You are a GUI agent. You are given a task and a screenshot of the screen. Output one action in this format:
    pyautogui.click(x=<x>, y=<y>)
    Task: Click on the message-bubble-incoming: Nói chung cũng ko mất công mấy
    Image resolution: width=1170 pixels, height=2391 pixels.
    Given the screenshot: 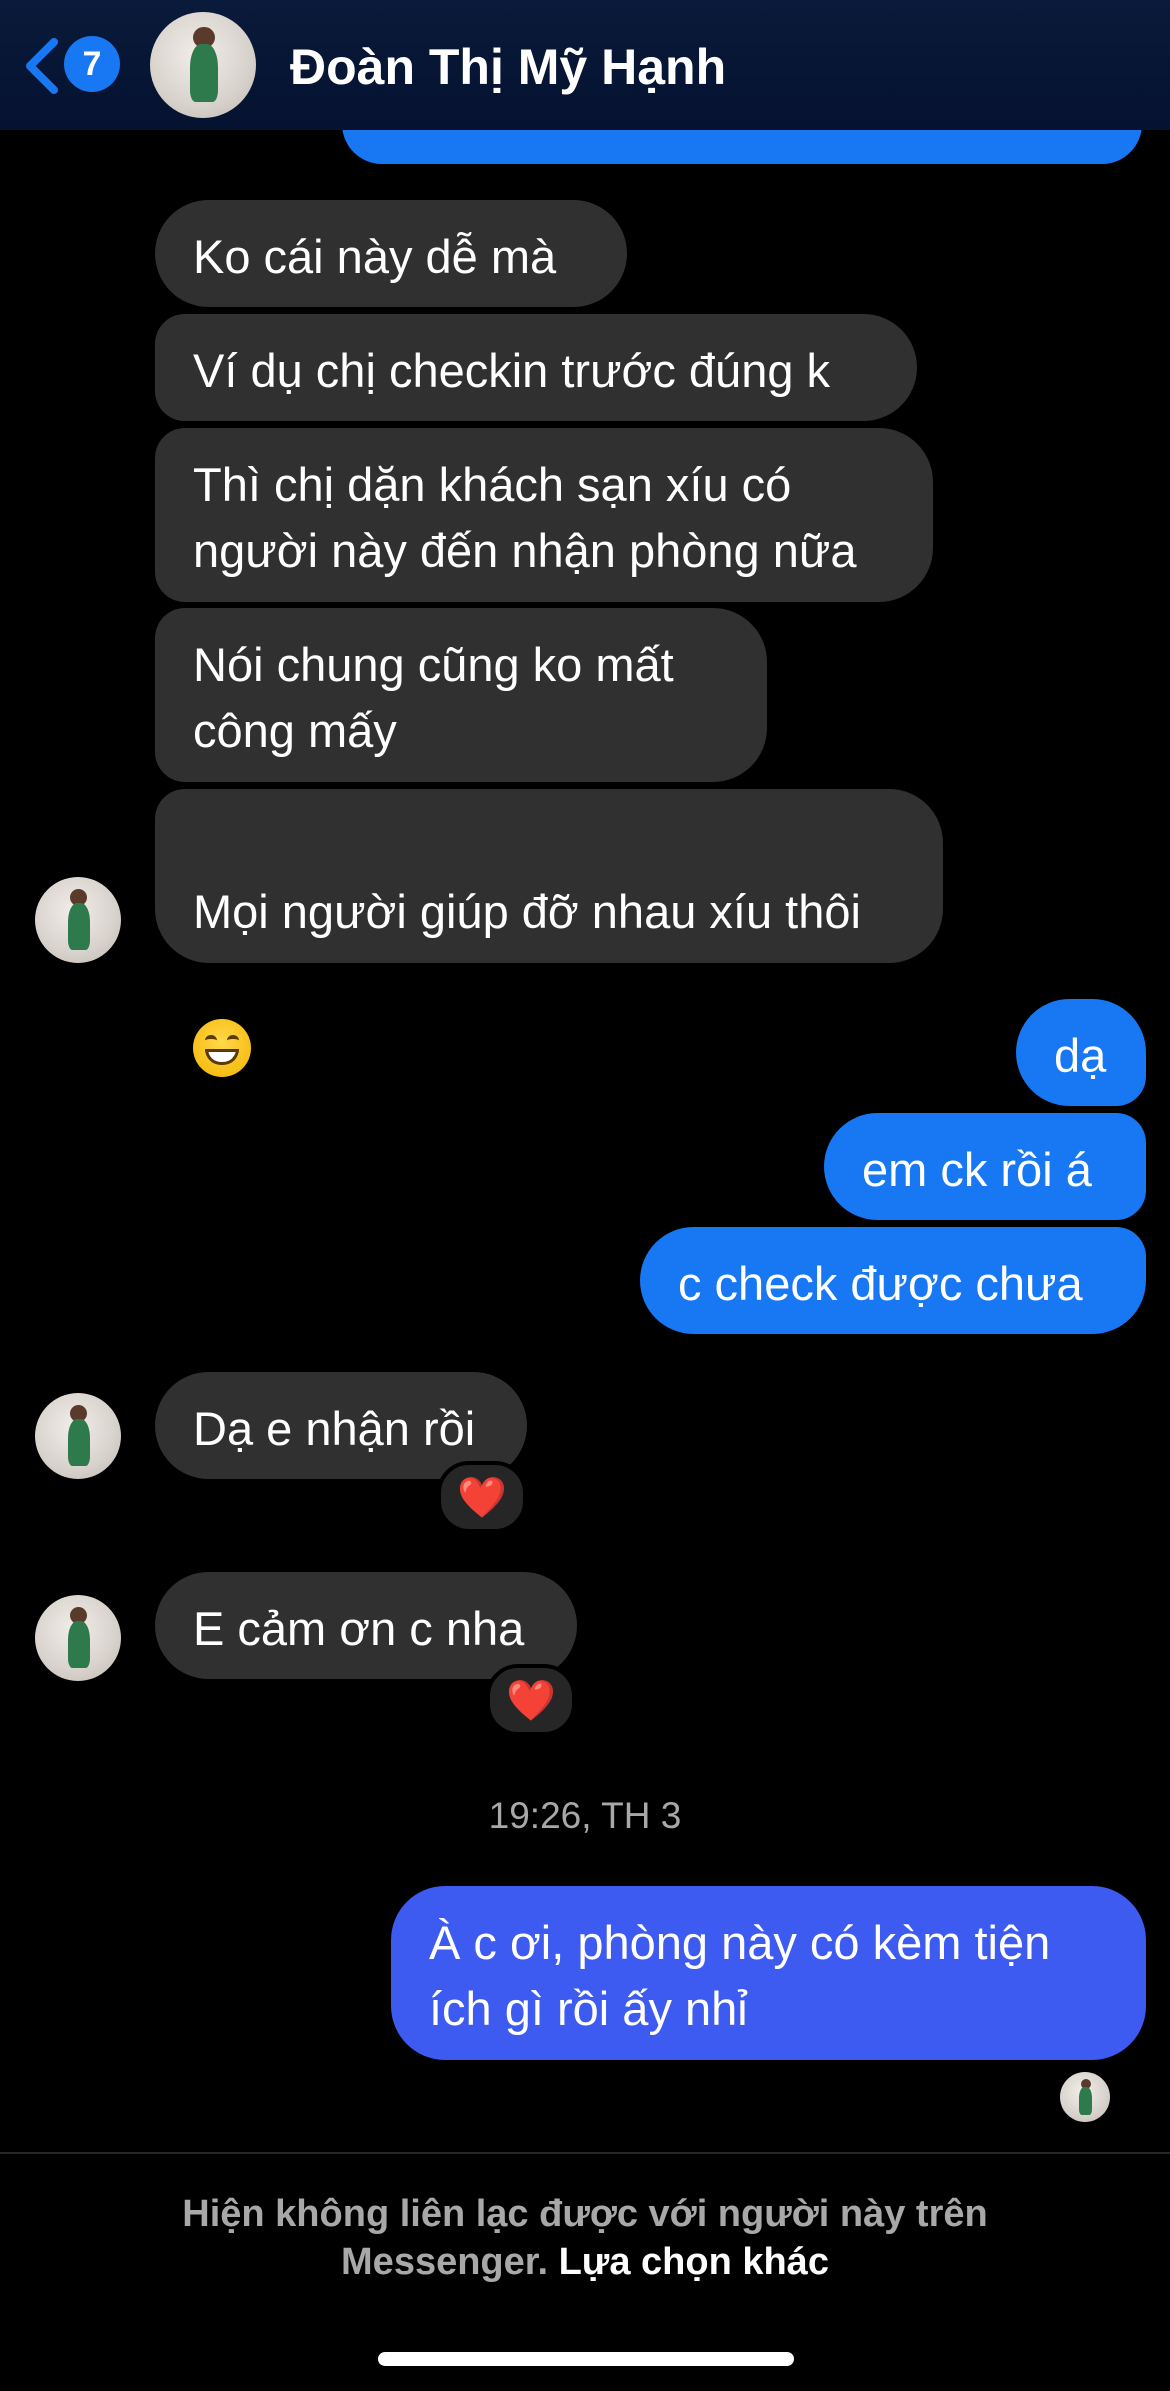 What is the action you would take?
    pyautogui.click(x=461, y=695)
    